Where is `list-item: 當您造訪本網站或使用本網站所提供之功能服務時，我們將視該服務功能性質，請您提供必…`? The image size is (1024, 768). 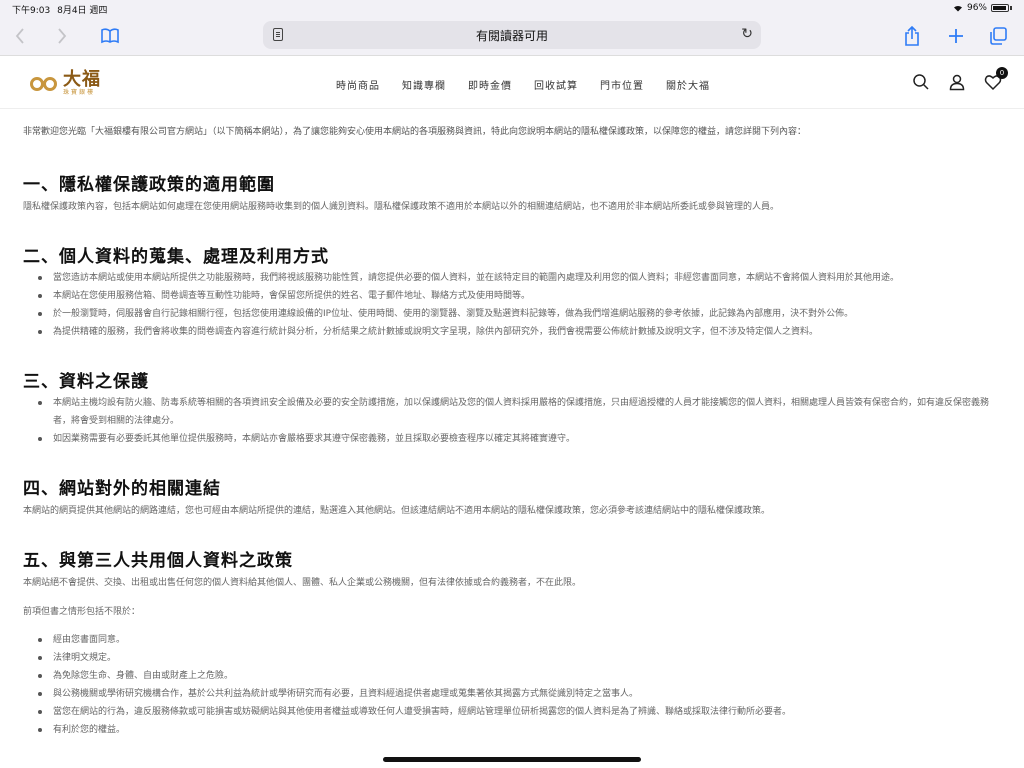 list-item: 當您造訪本網站或使用本網站所提供之功能服務時，我們將視該服務功能性質，請您提供必… is located at coordinates (513, 278).